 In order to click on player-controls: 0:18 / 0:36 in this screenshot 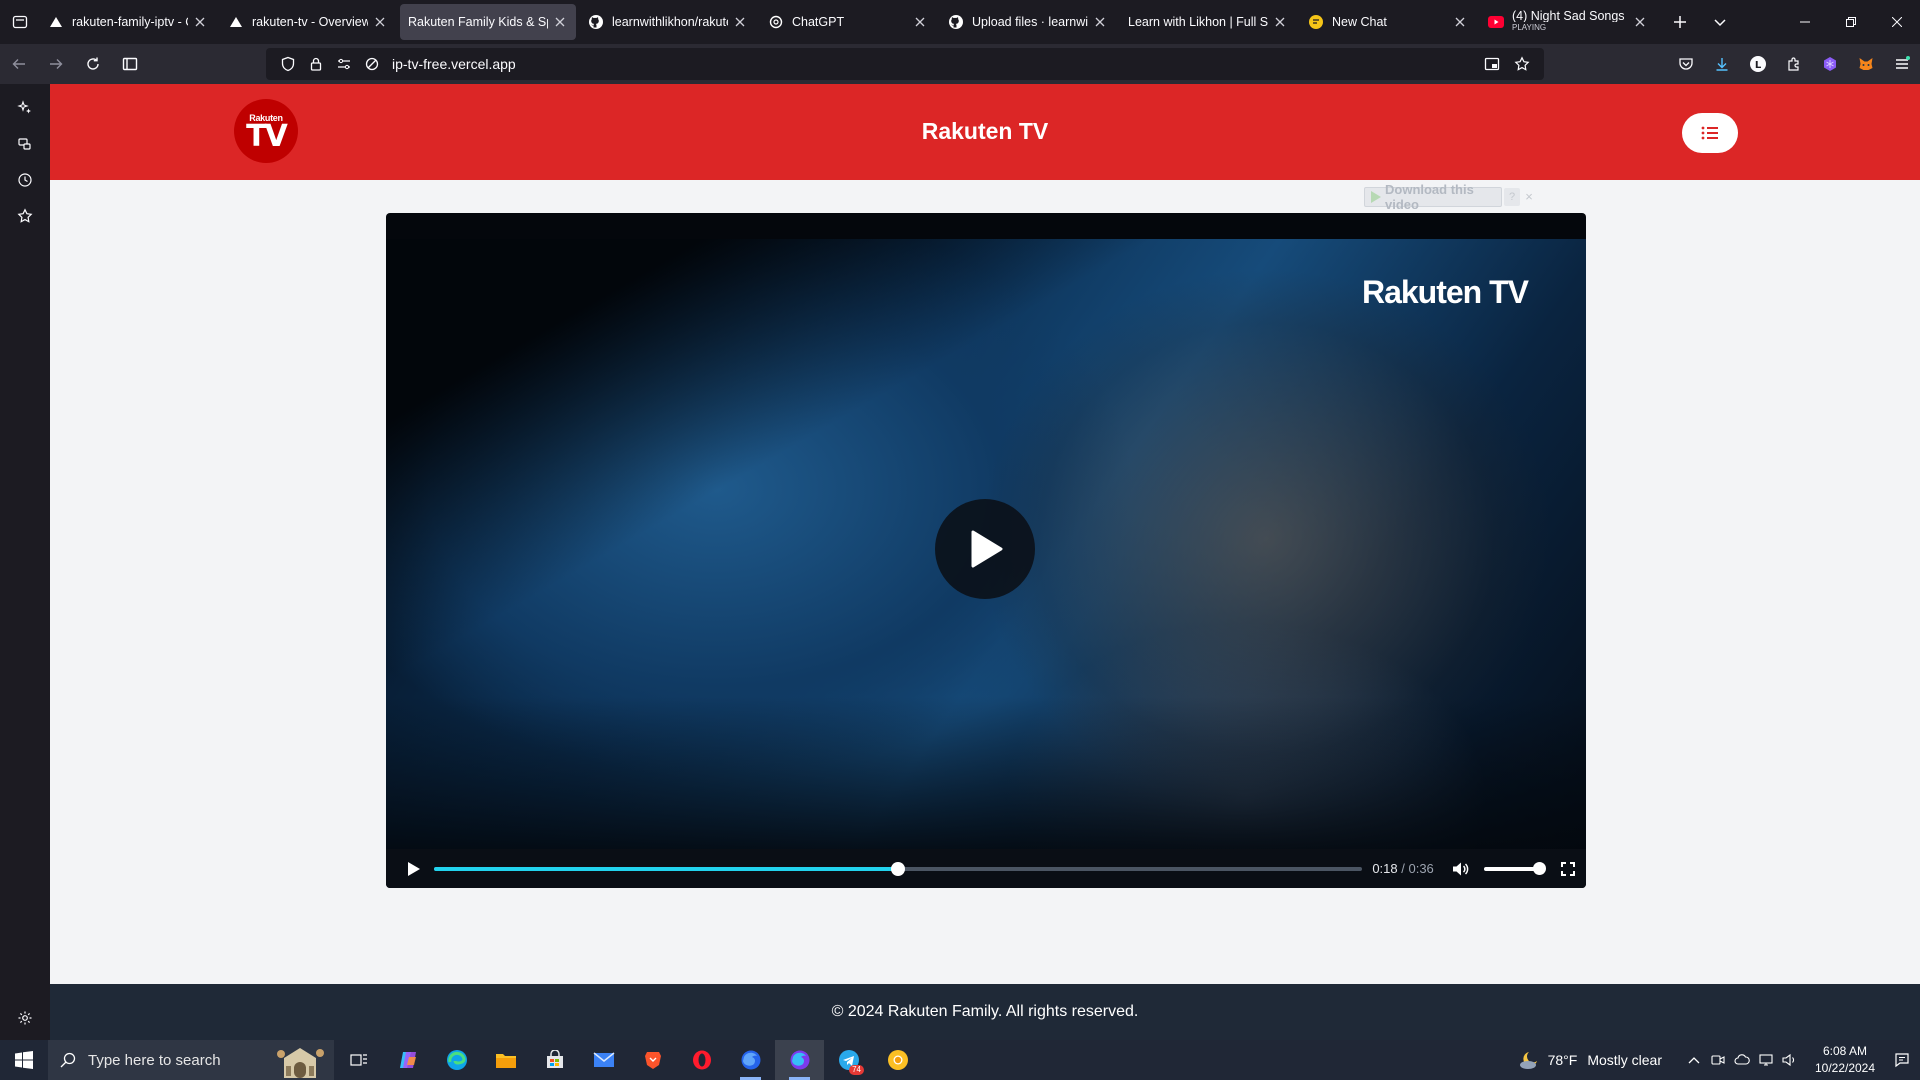, I will do `click(986, 868)`.